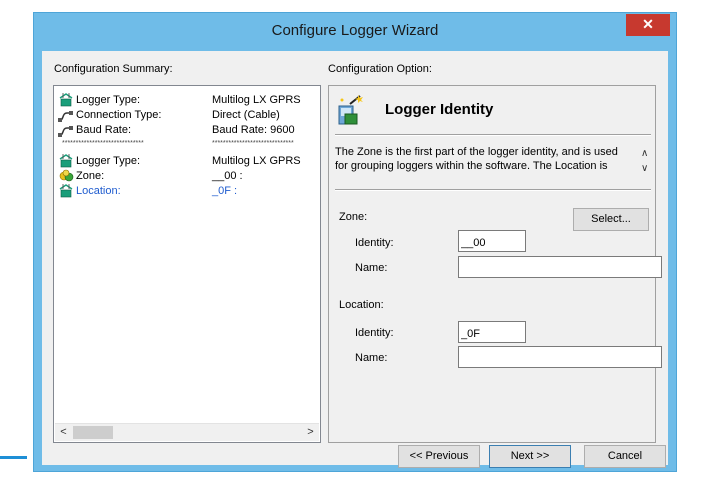 The image size is (702, 487). Describe the element at coordinates (119, 115) in the screenshot. I see `summary-label: Connection Type:` at that location.